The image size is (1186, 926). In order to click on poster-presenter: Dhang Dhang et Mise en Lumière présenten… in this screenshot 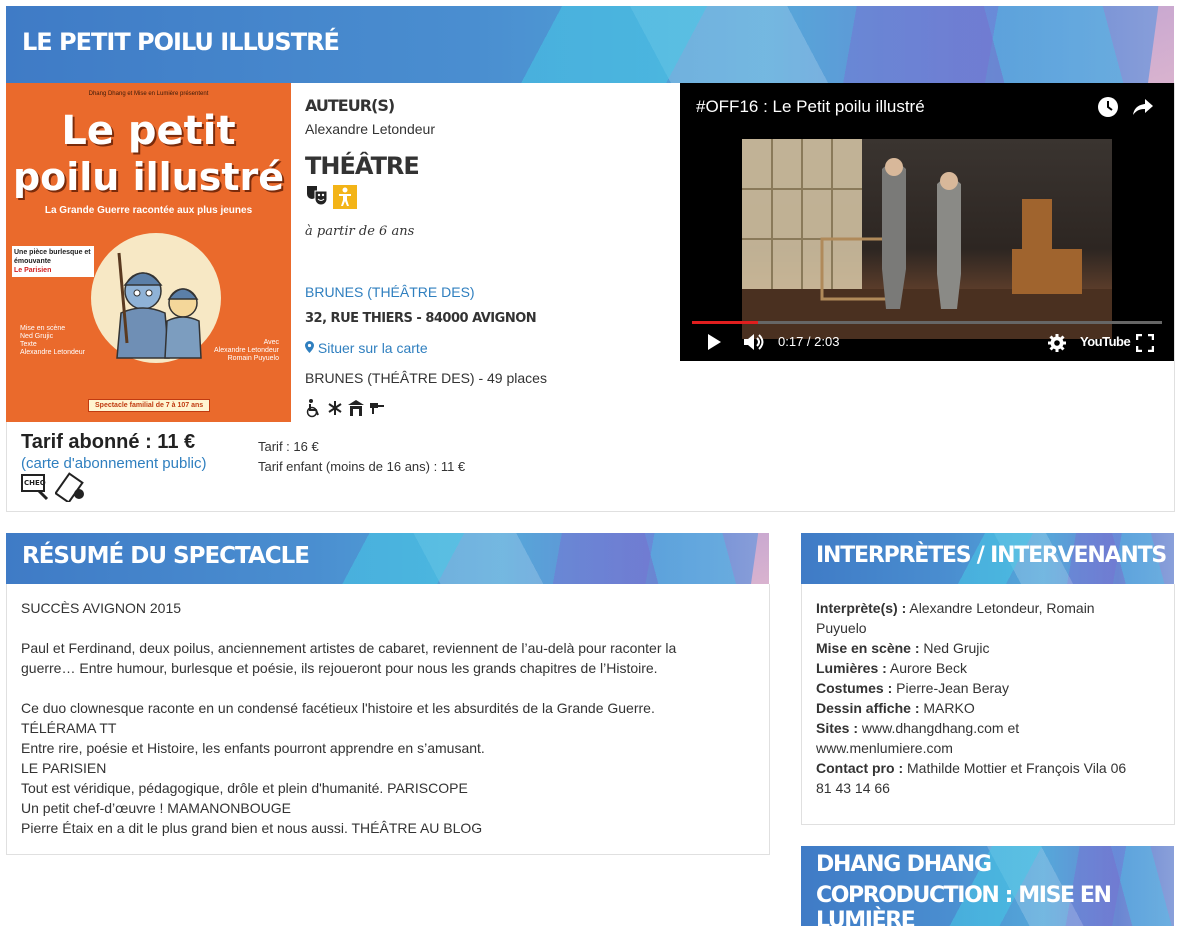, I will do `click(148, 94)`.